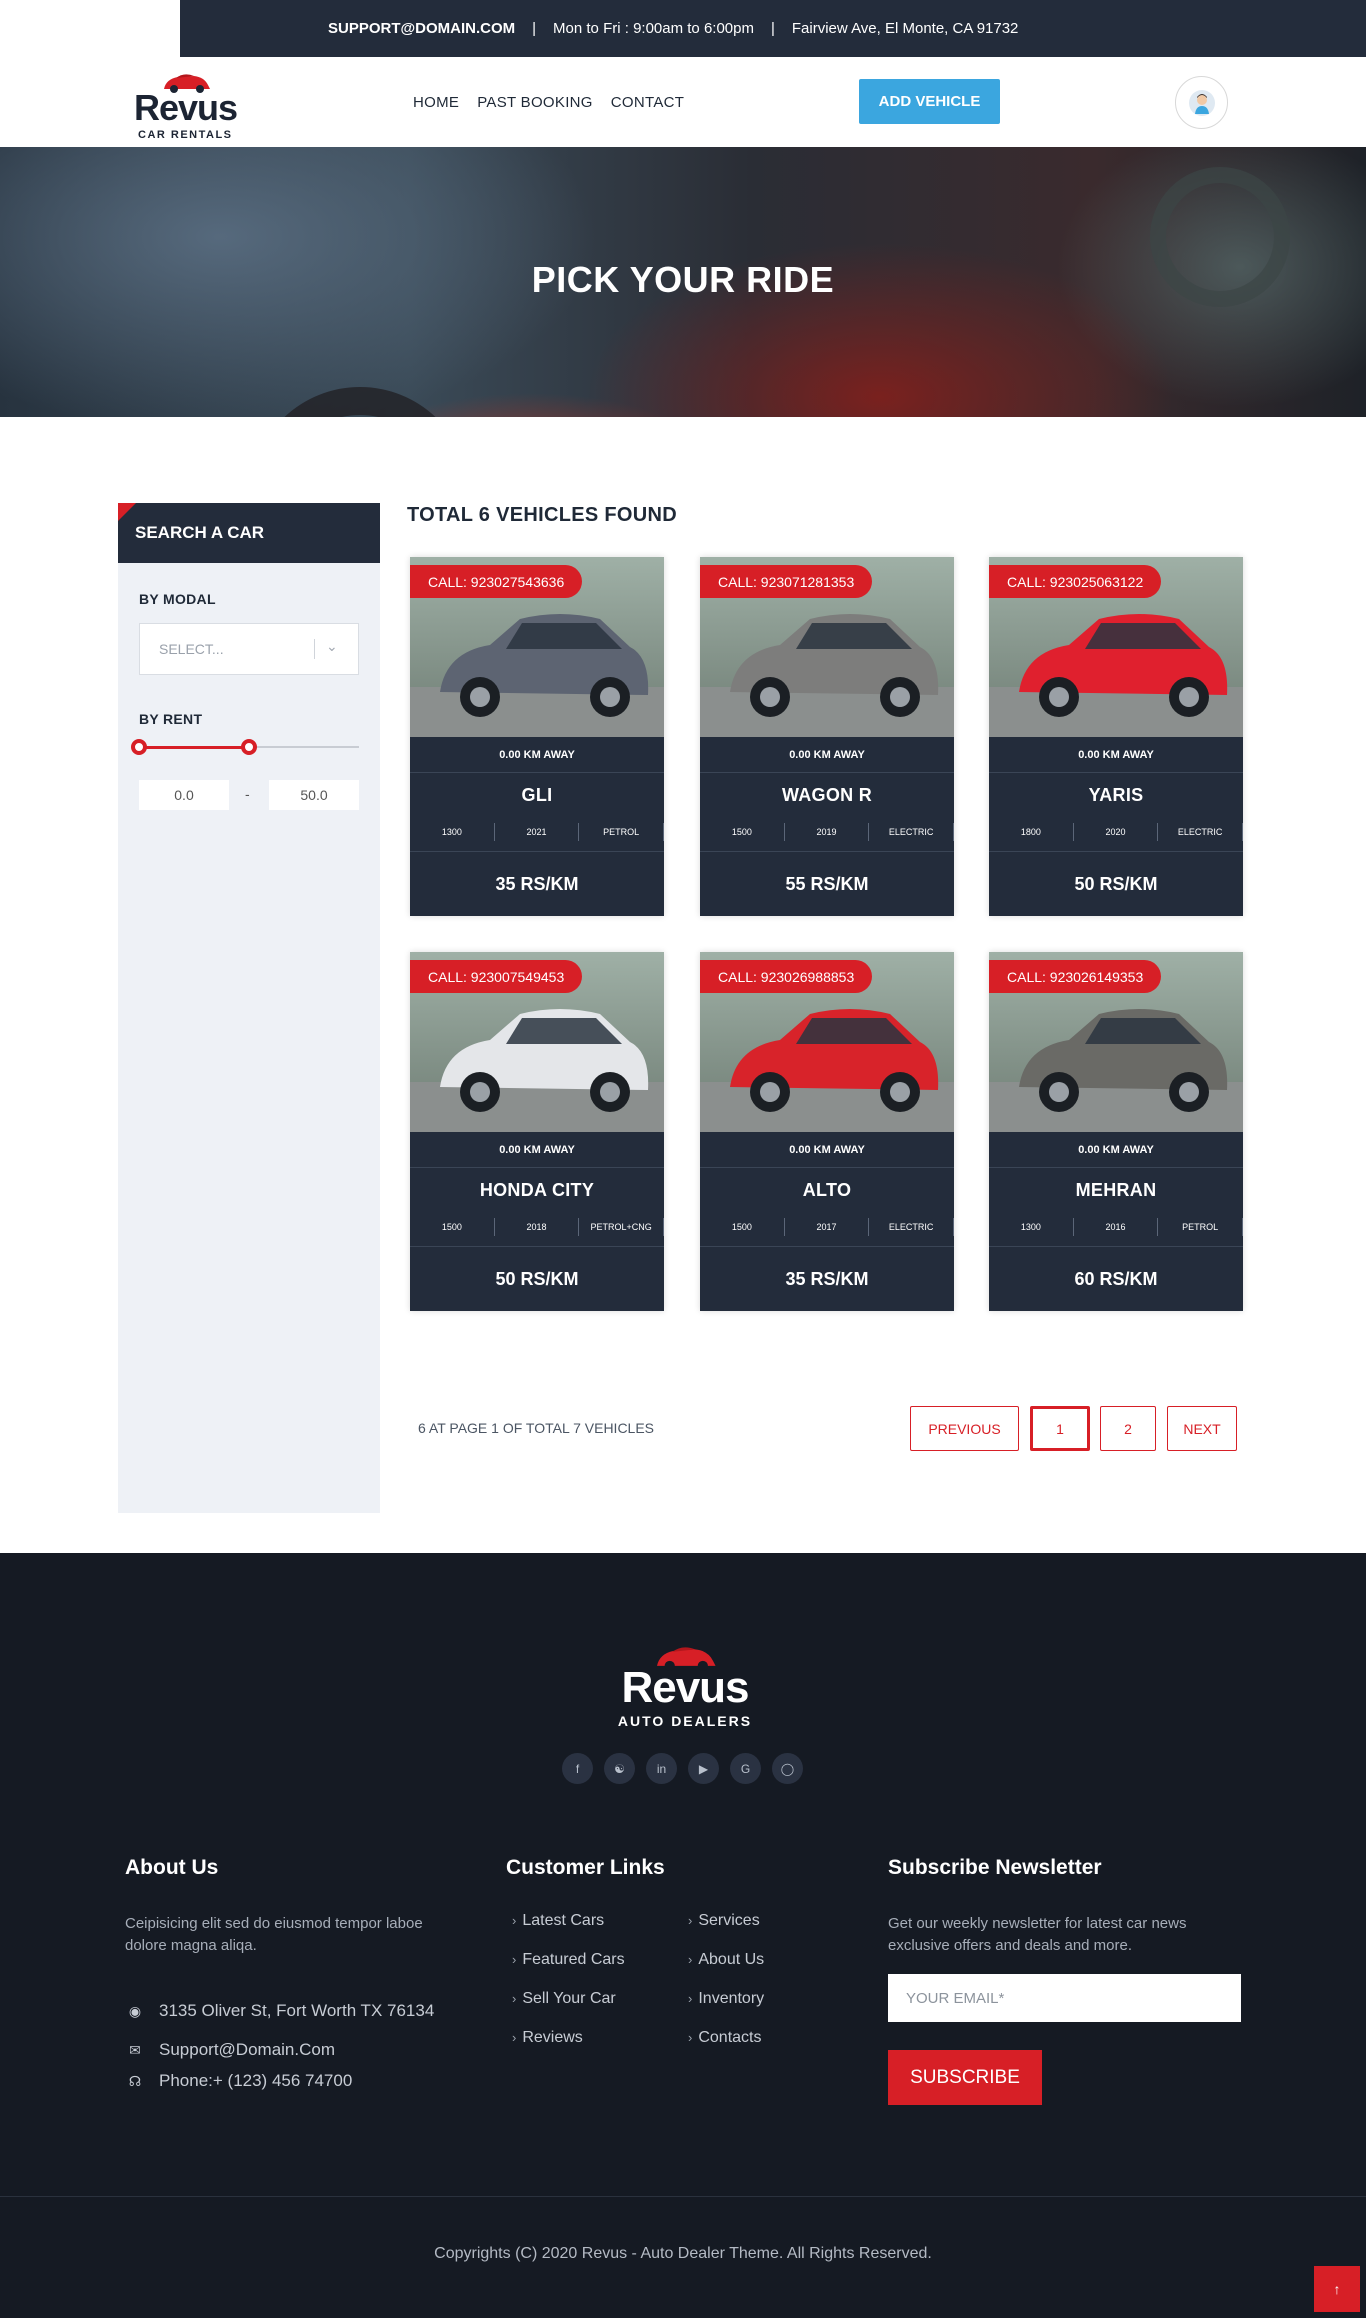 This screenshot has height=2318, width=1366. I want to click on footer-logo: Revus AUTO DEALERS, so click(685, 1688).